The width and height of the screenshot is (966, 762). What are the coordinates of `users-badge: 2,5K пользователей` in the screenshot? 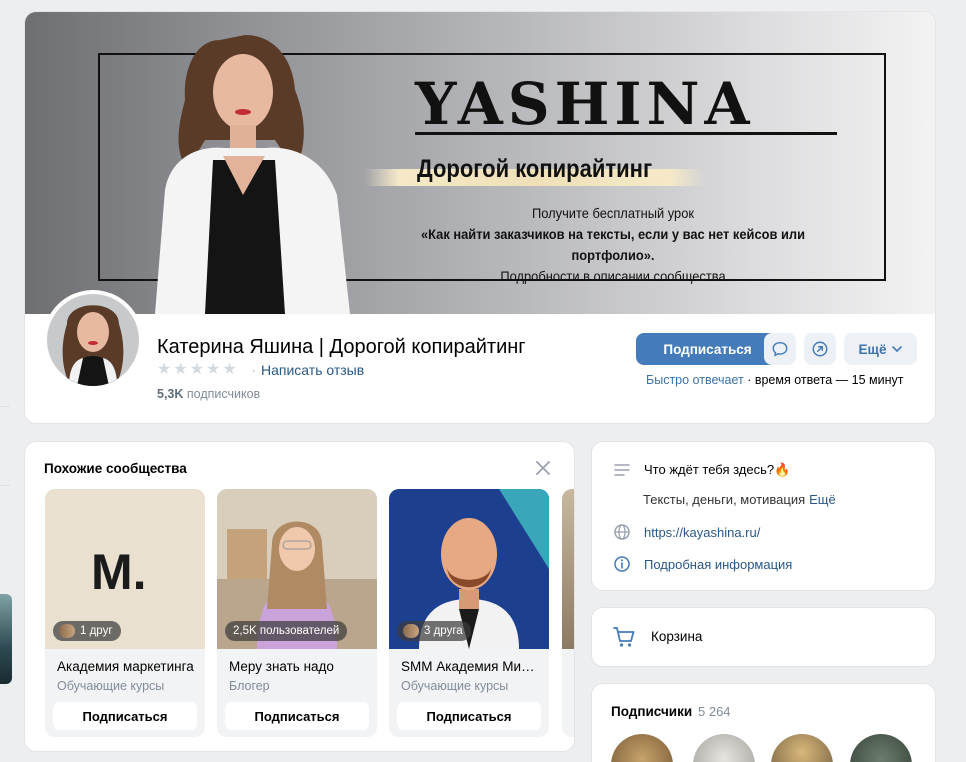 It's located at (286, 631).